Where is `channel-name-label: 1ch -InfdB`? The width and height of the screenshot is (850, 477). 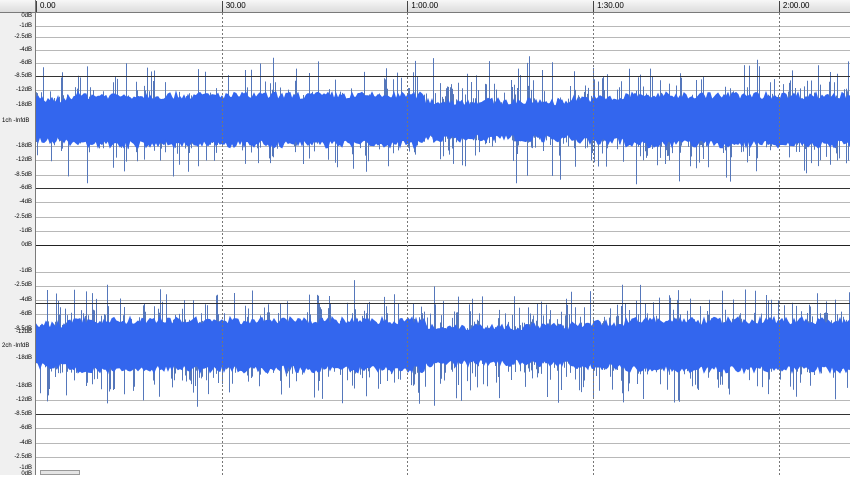 channel-name-label: 1ch -InfdB is located at coordinates (16, 121).